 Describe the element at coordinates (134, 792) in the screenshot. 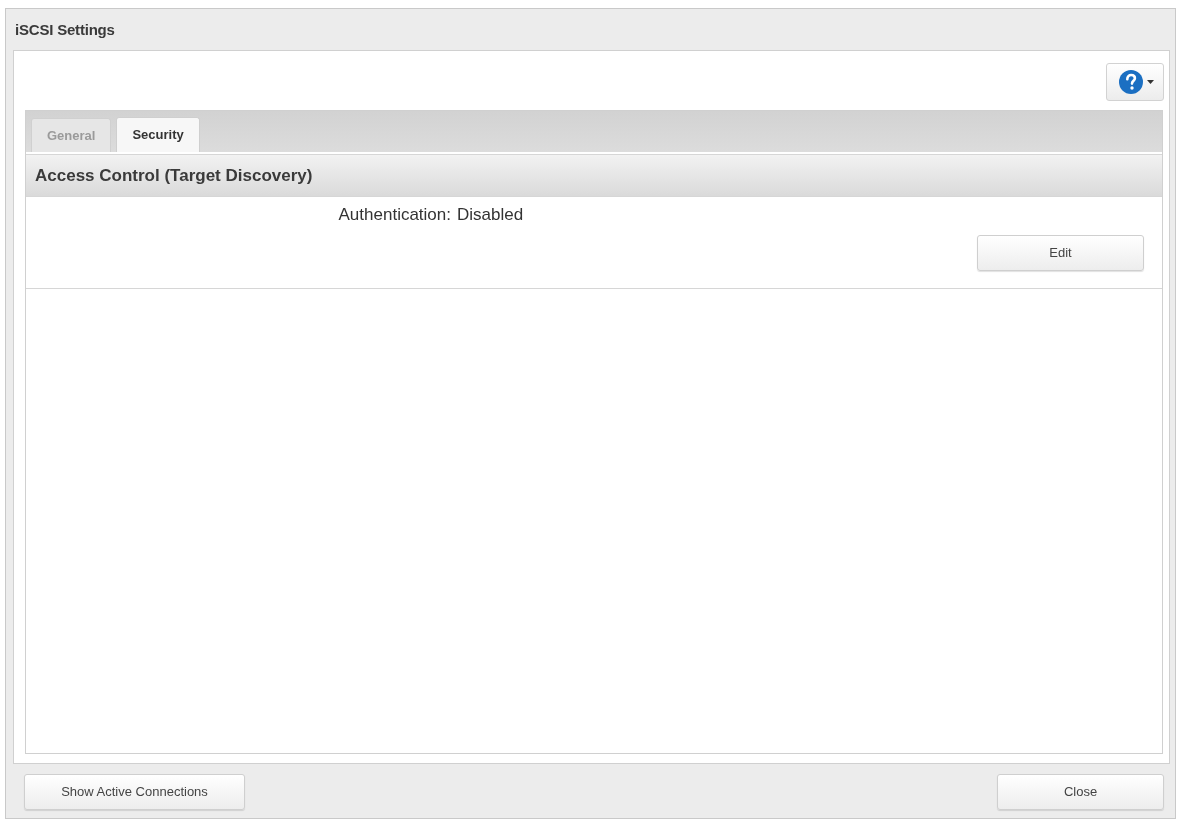

I see `show-connections-button: Show Active Connections` at that location.